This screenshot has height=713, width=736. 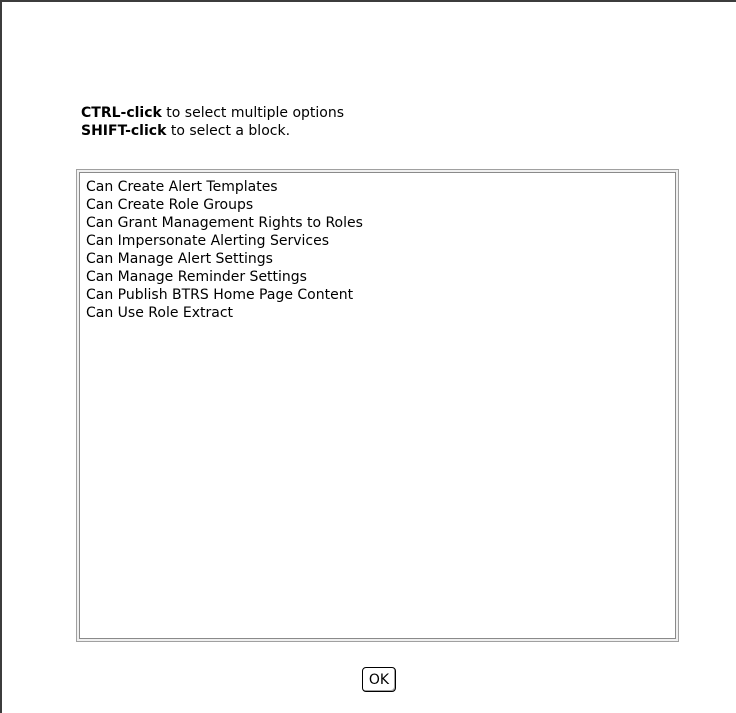 I want to click on shift-instruction: SHIFT-click to select a block., so click(x=212, y=131).